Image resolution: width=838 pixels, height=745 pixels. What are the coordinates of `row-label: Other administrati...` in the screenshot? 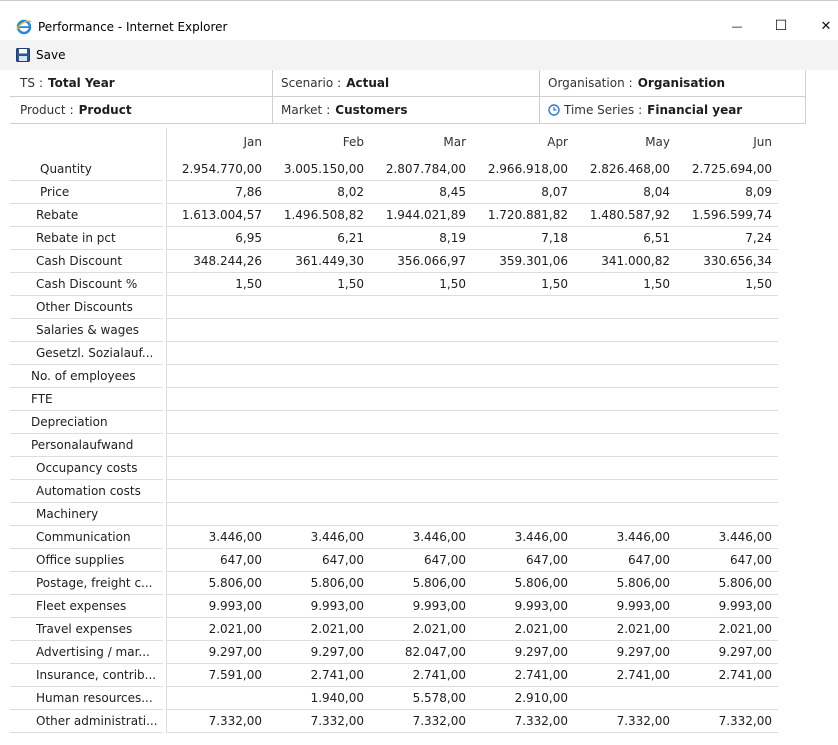 It's located at (86, 721).